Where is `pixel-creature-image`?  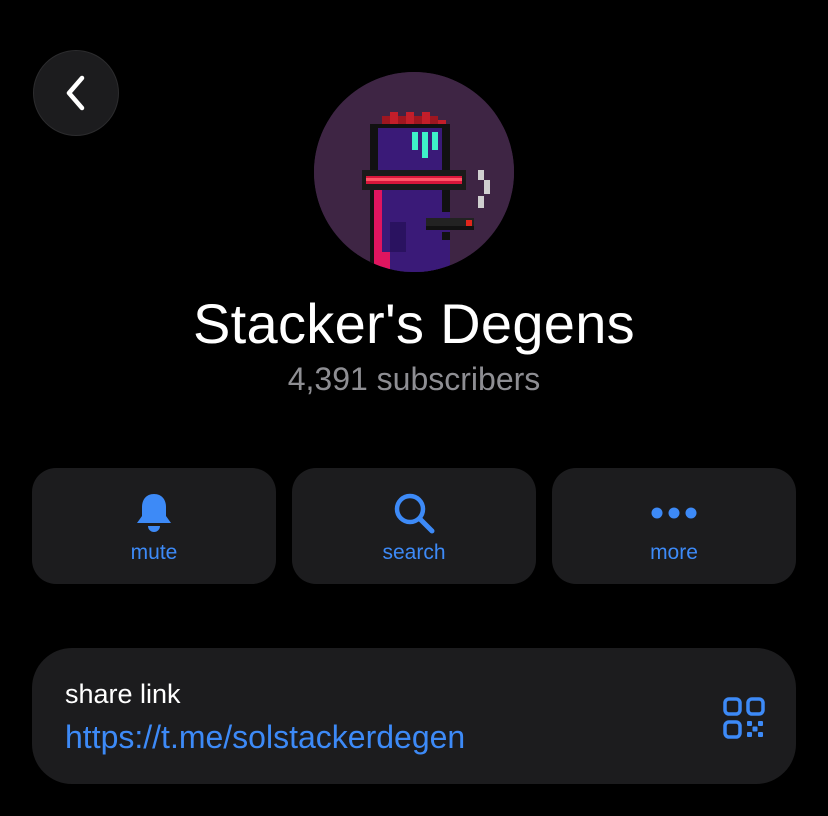 pixel-creature-image is located at coordinates (414, 172).